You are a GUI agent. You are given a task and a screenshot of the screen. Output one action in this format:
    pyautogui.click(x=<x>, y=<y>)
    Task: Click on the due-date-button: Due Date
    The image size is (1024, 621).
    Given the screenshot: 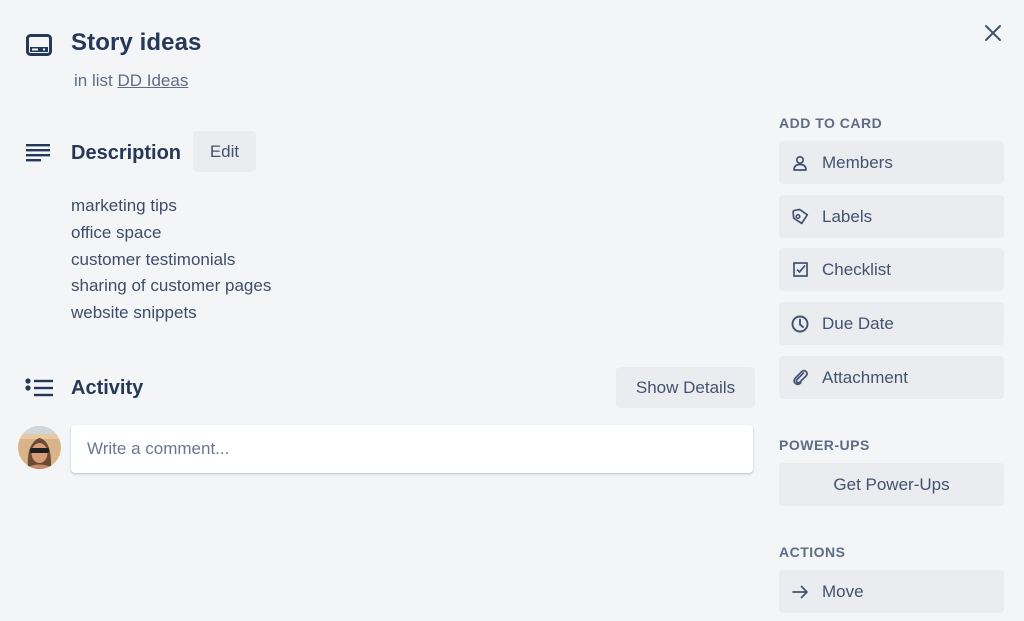 What is the action you would take?
    pyautogui.click(x=891, y=323)
    